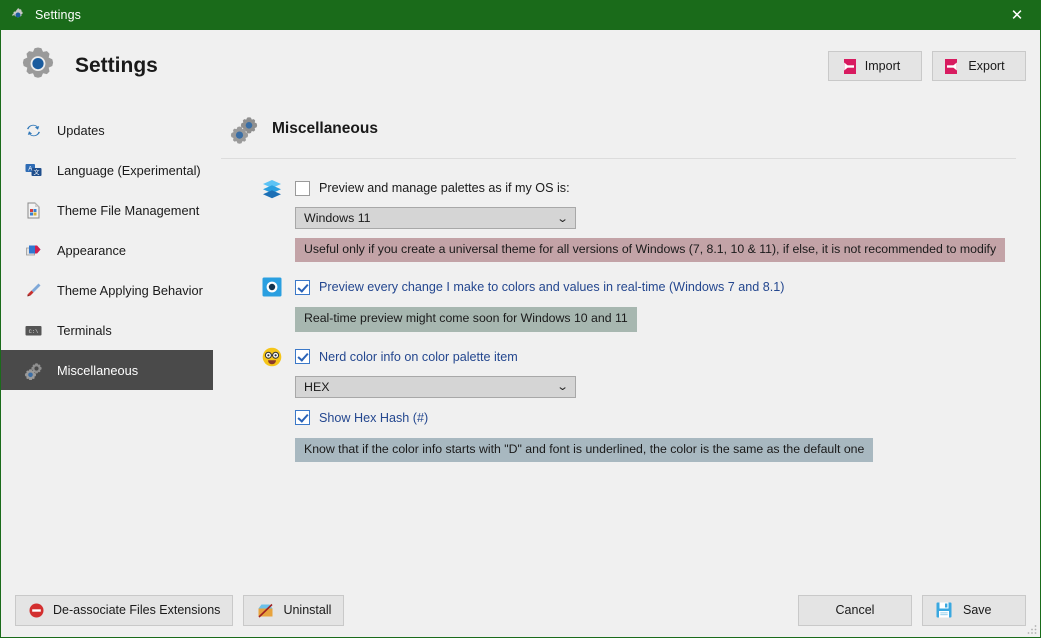 This screenshot has height=638, width=1041. Describe the element at coordinates (36, 610) in the screenshot. I see `block-circle-icon` at that location.